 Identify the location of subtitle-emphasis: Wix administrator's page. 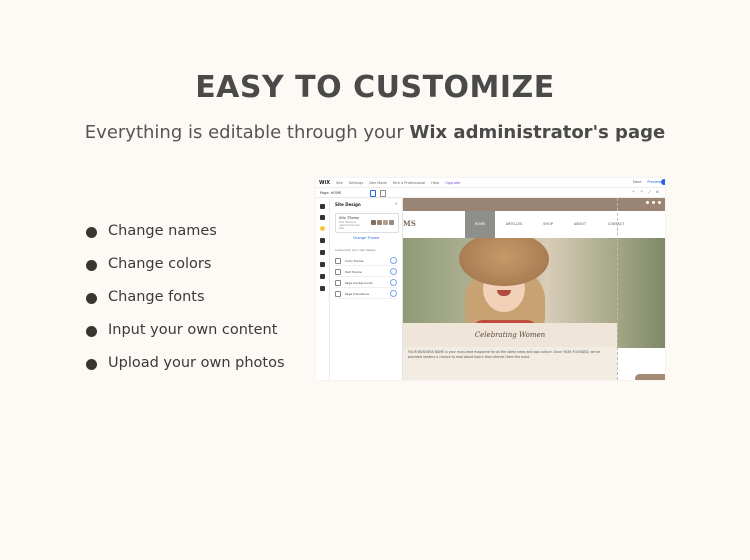
(537, 132).